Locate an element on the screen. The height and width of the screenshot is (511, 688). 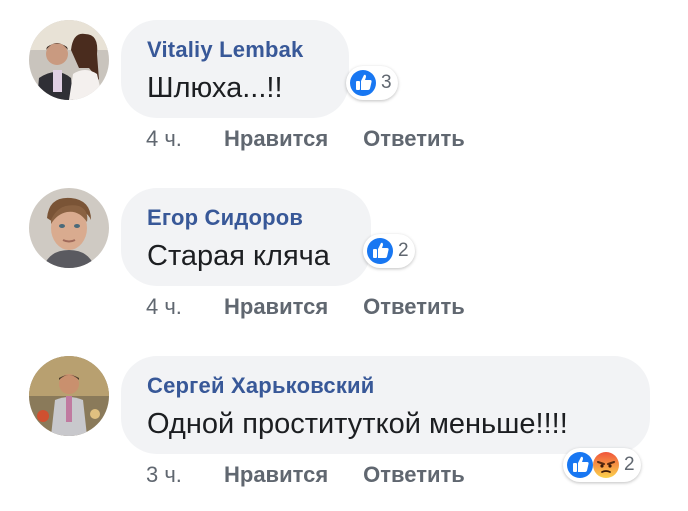
comment-text: Одной проституткой меньше!!!! is located at coordinates (357, 424).